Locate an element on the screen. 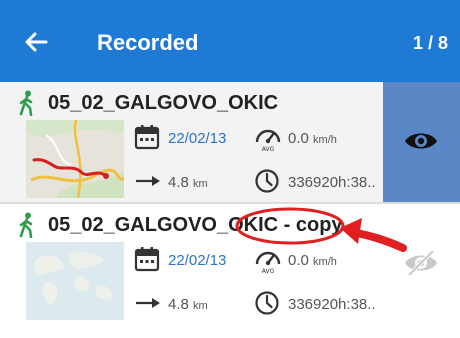 The image size is (460, 338). arrow-left-icon is located at coordinates (36, 42).